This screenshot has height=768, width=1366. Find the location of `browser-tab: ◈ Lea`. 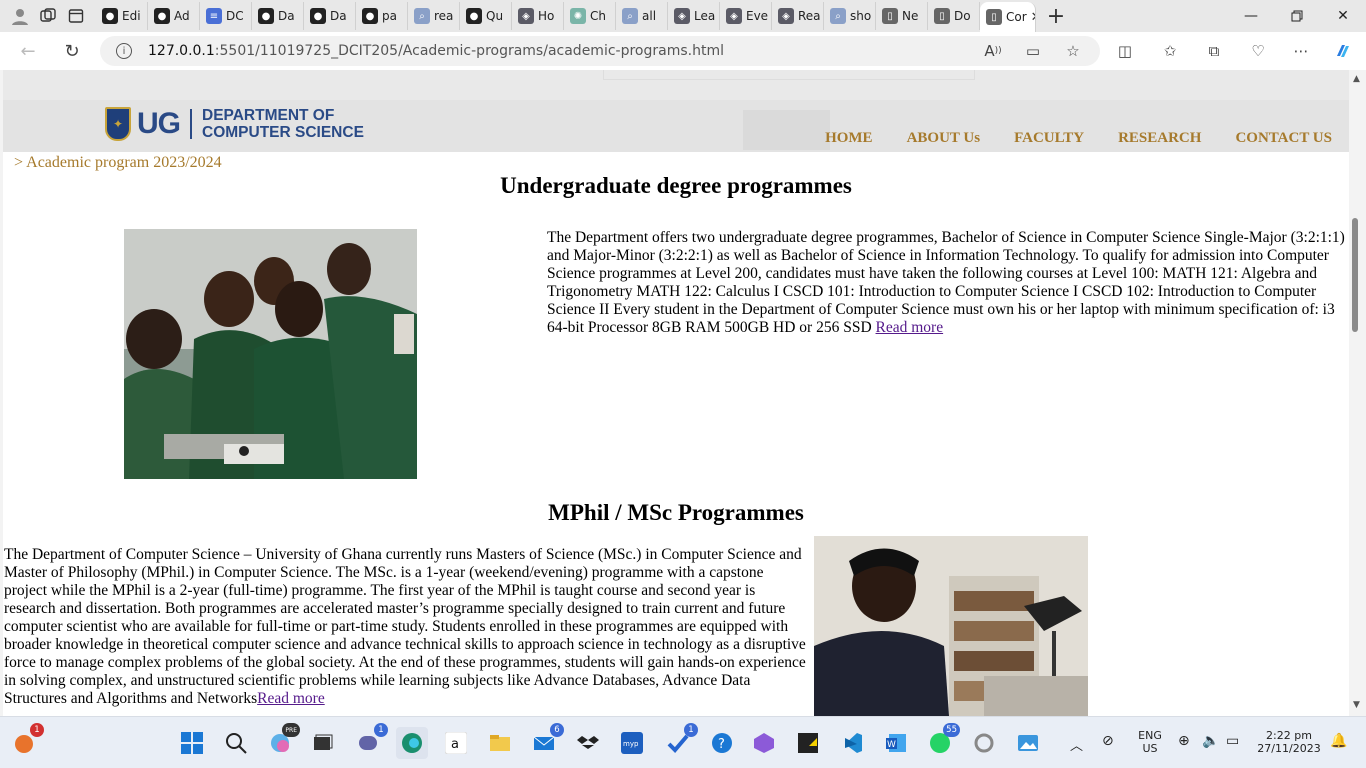

browser-tab: ◈ Lea is located at coordinates (694, 16).